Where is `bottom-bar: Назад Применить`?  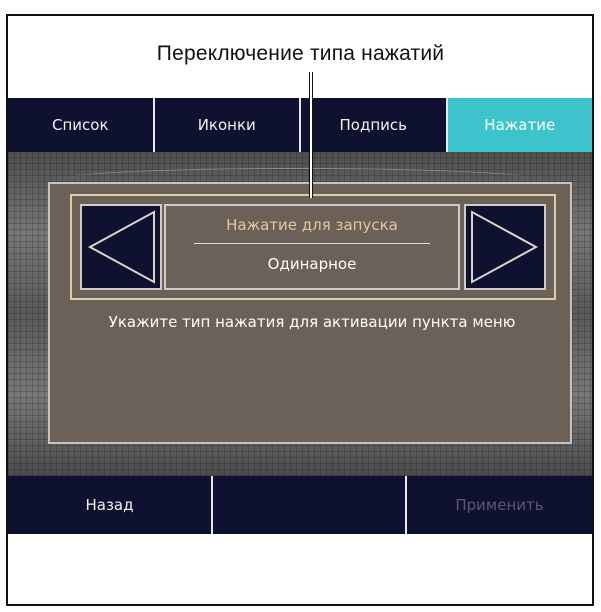 bottom-bar: Назад Применить is located at coordinates (300, 505).